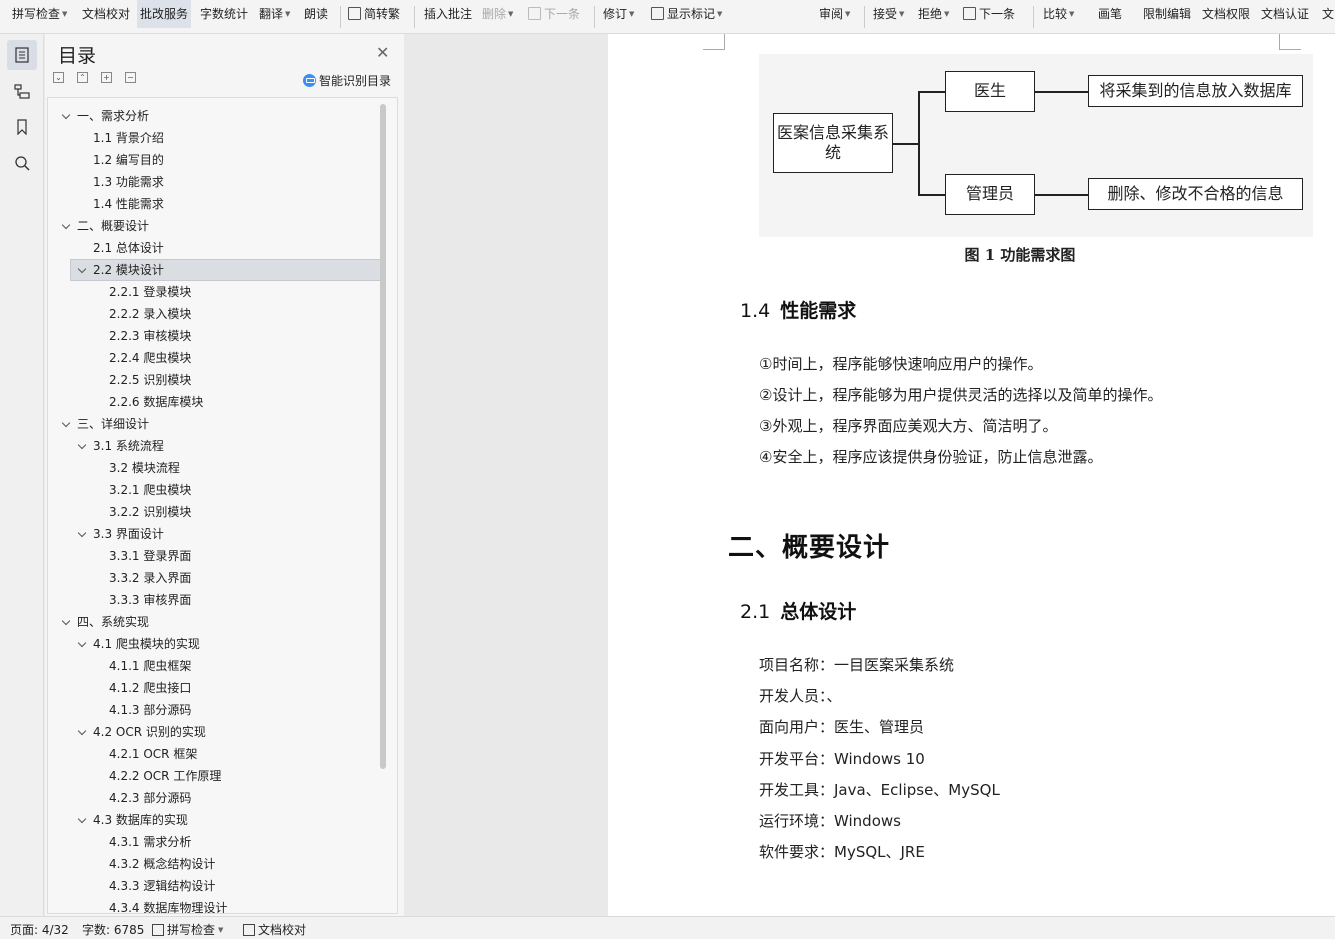 Image resolution: width=1335 pixels, height=939 pixels. What do you see at coordinates (214, 446) in the screenshot?
I see `toc-item: 3.1 系统流程` at bounding box center [214, 446].